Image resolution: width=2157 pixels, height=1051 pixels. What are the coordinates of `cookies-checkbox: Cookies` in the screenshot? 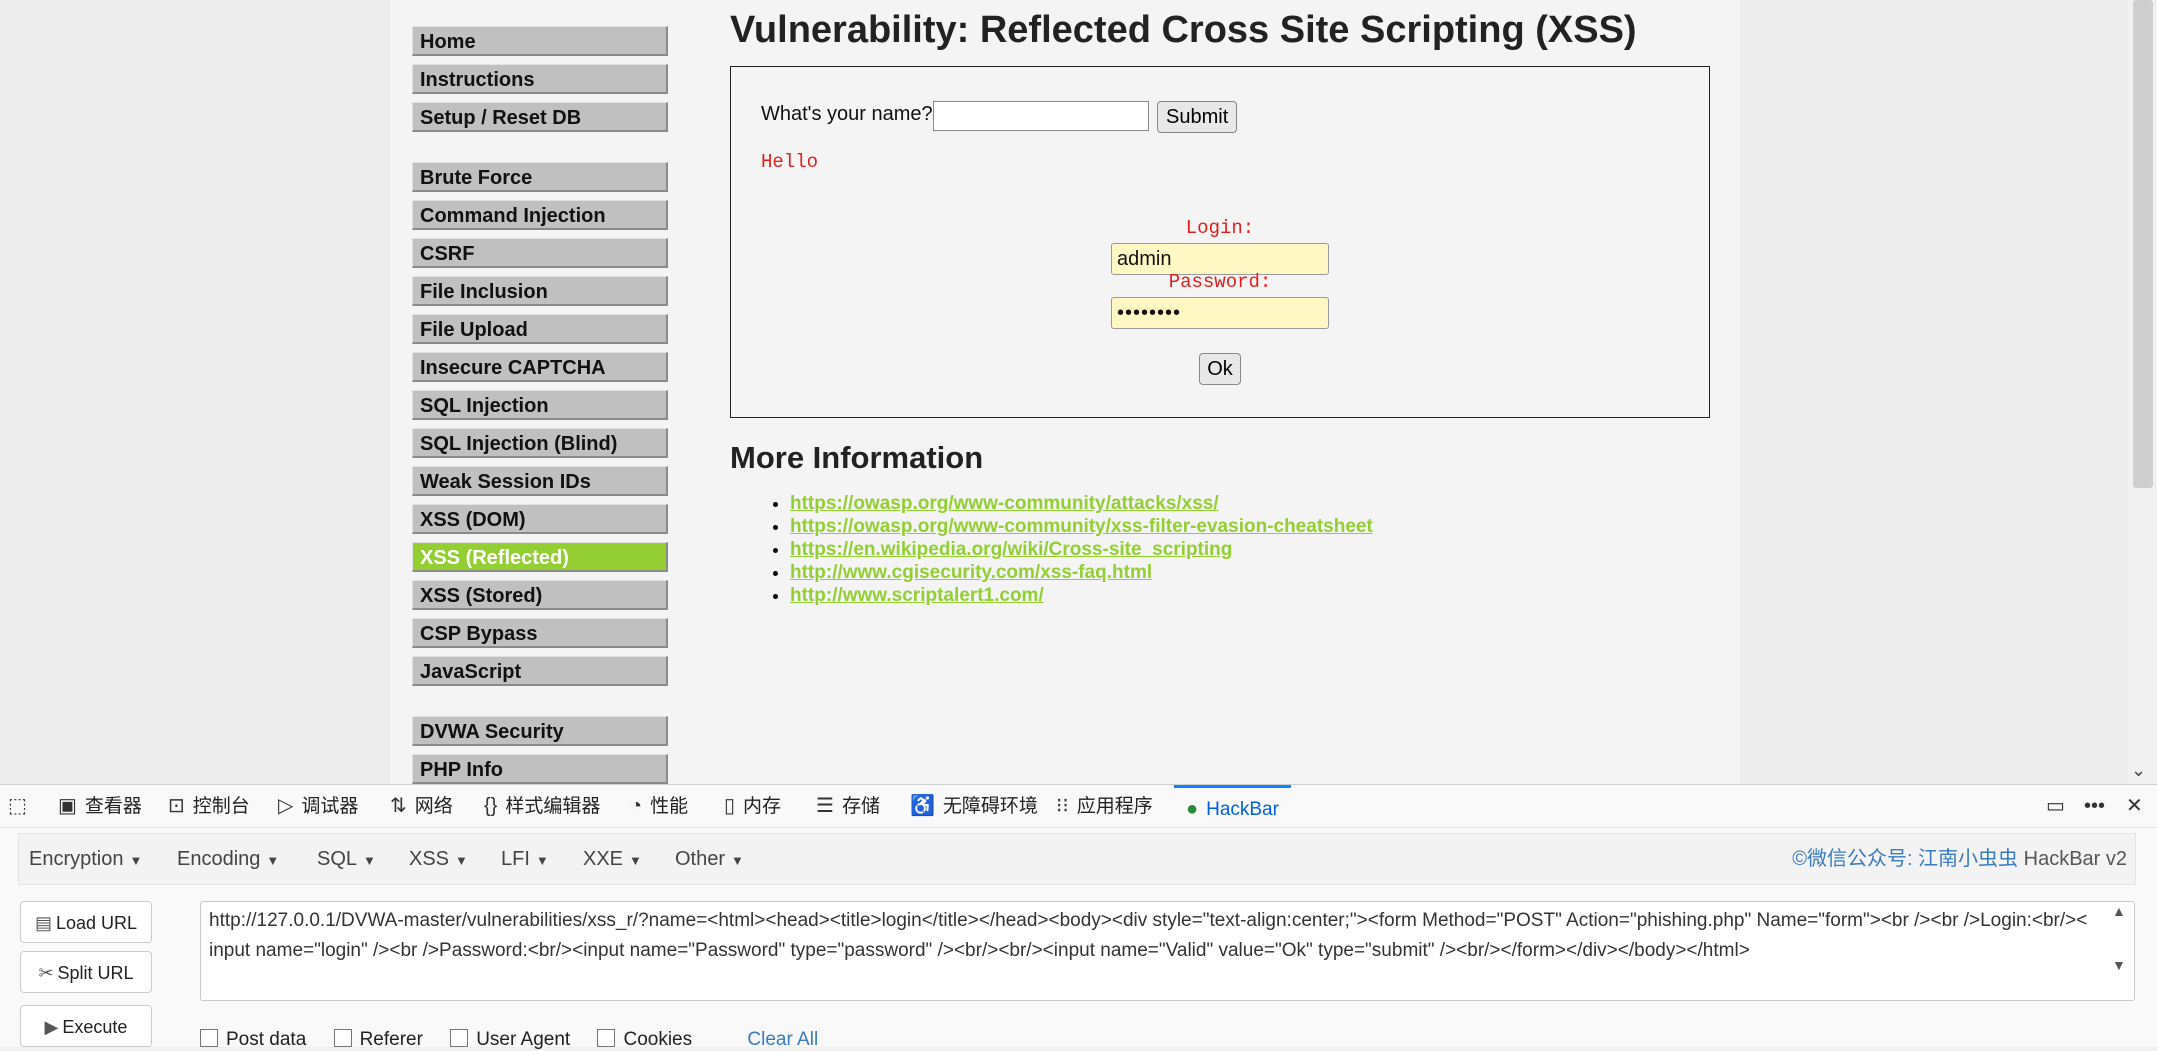 It's located at (644, 1040).